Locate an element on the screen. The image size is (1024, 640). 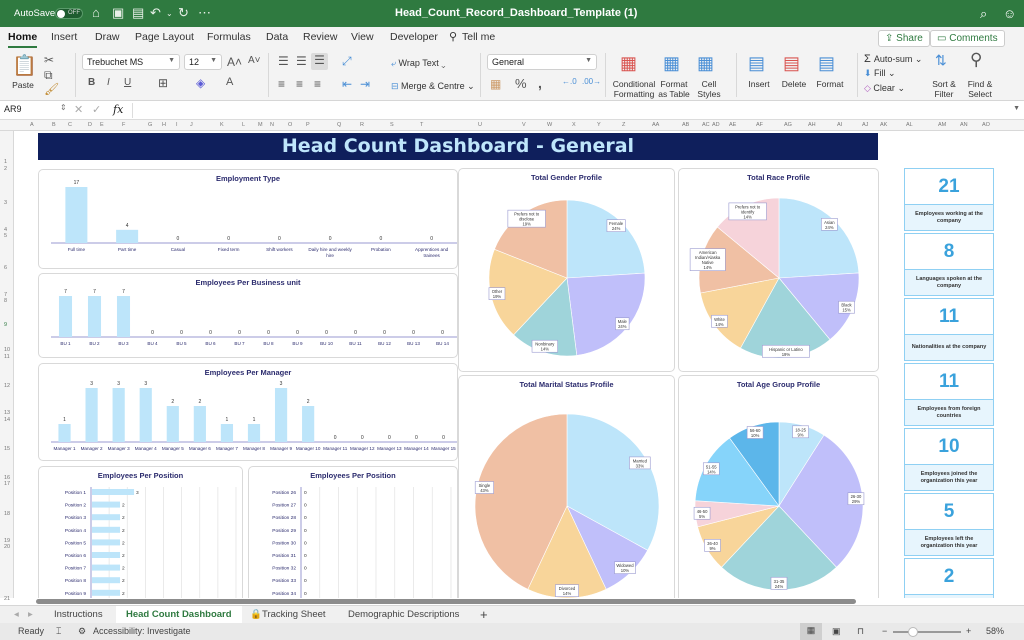
tab-draw: Draw is located at coordinates (107, 37).